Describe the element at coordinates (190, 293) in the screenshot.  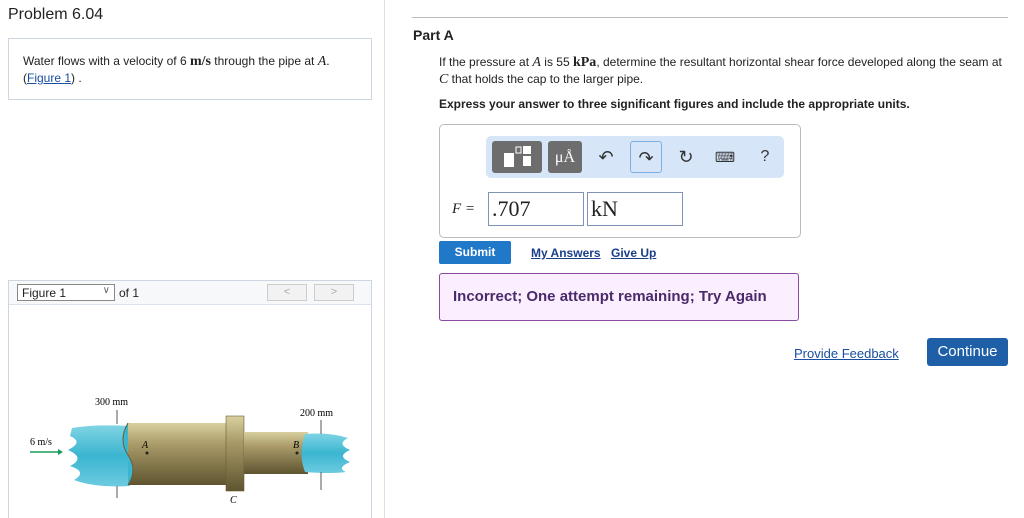
I see `figure-toolbar: Figure 1 ∨ of 1 < >` at that location.